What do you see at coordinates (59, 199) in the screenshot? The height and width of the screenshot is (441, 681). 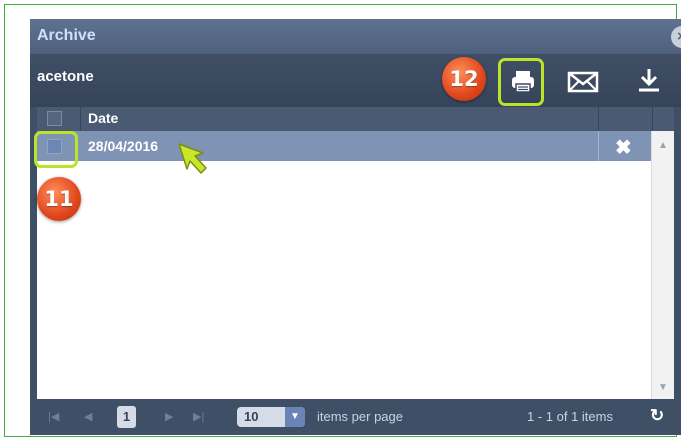 I see `step-badge-11: 11` at bounding box center [59, 199].